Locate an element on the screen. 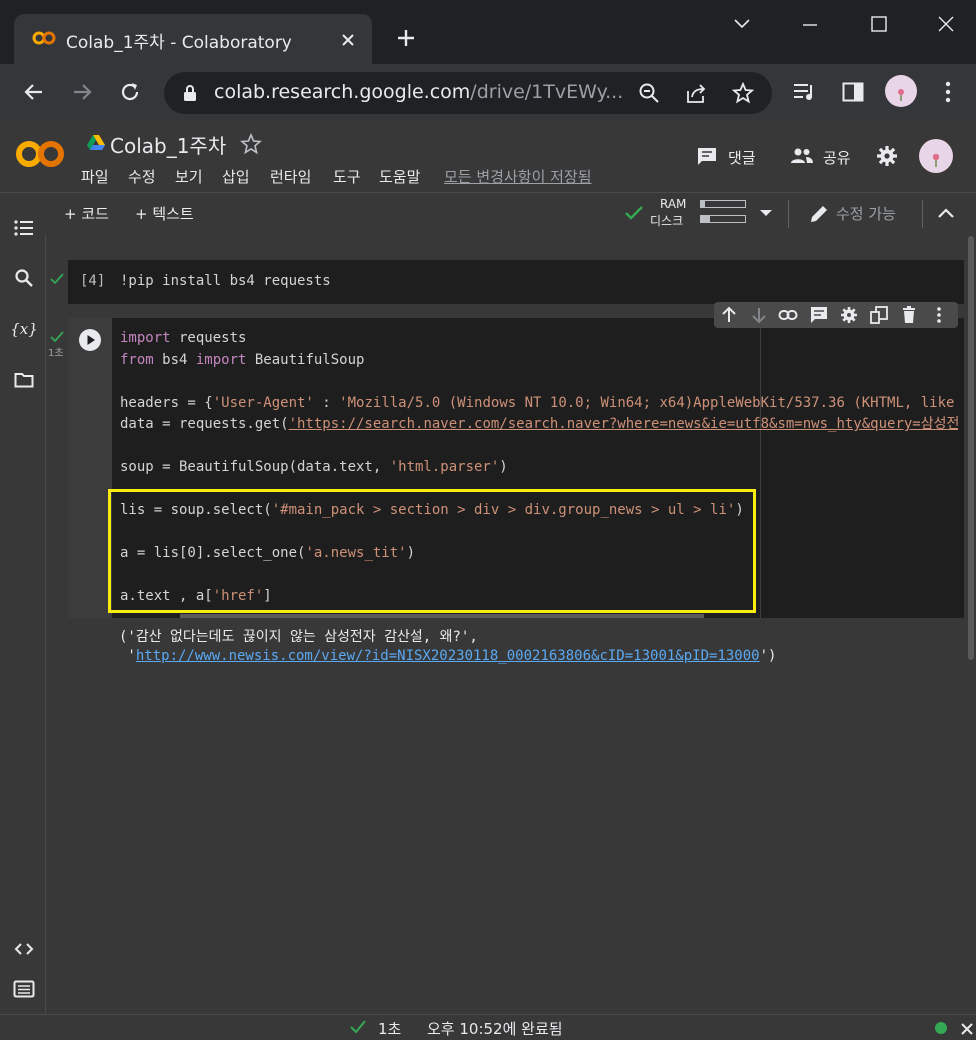  code-snippets-icon is located at coordinates (24, 949).